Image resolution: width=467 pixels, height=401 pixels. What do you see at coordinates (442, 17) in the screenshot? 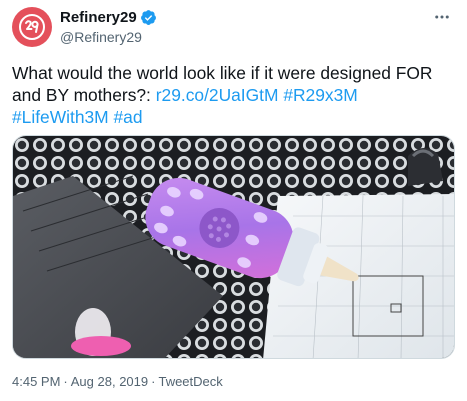
I see `more-options-icon` at bounding box center [442, 17].